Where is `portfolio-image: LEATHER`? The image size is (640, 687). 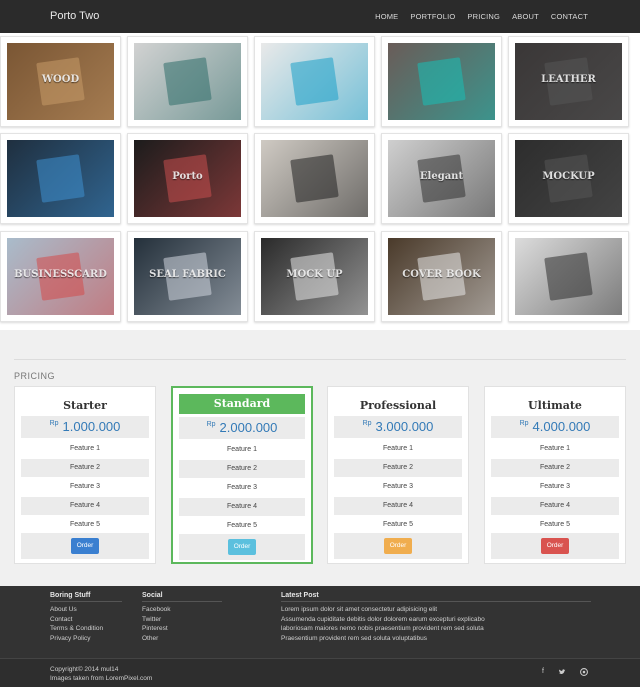
portfolio-image: LEATHER is located at coordinates (568, 81).